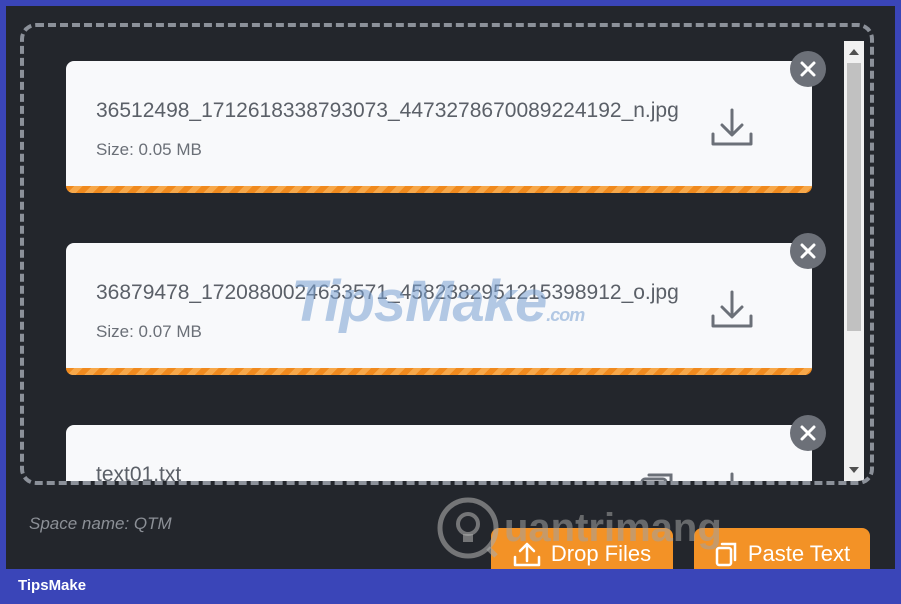 The width and height of the screenshot is (901, 604). Describe the element at coordinates (468, 528) in the screenshot. I see `lightbulb-logo-icon` at that location.